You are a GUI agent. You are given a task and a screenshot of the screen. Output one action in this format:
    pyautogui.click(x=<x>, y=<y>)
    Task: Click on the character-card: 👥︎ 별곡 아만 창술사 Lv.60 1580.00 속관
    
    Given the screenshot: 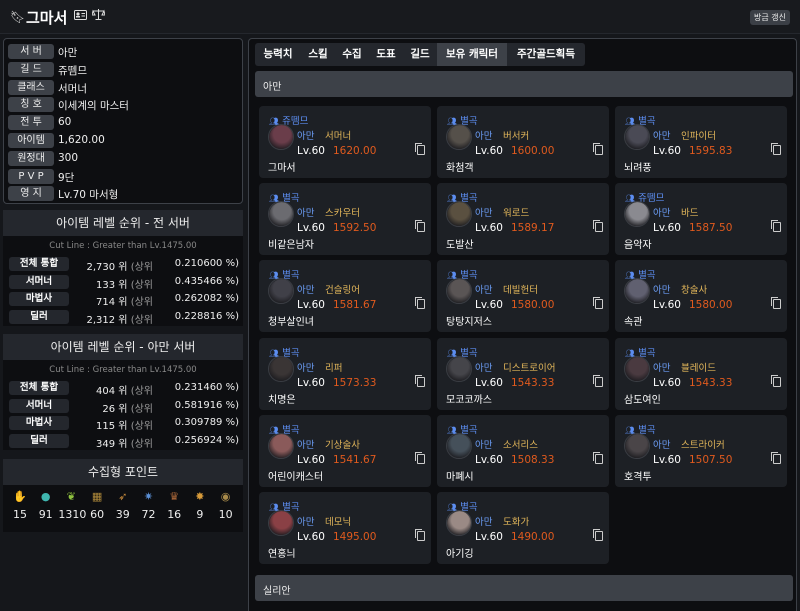 What is the action you would take?
    pyautogui.click(x=701, y=296)
    